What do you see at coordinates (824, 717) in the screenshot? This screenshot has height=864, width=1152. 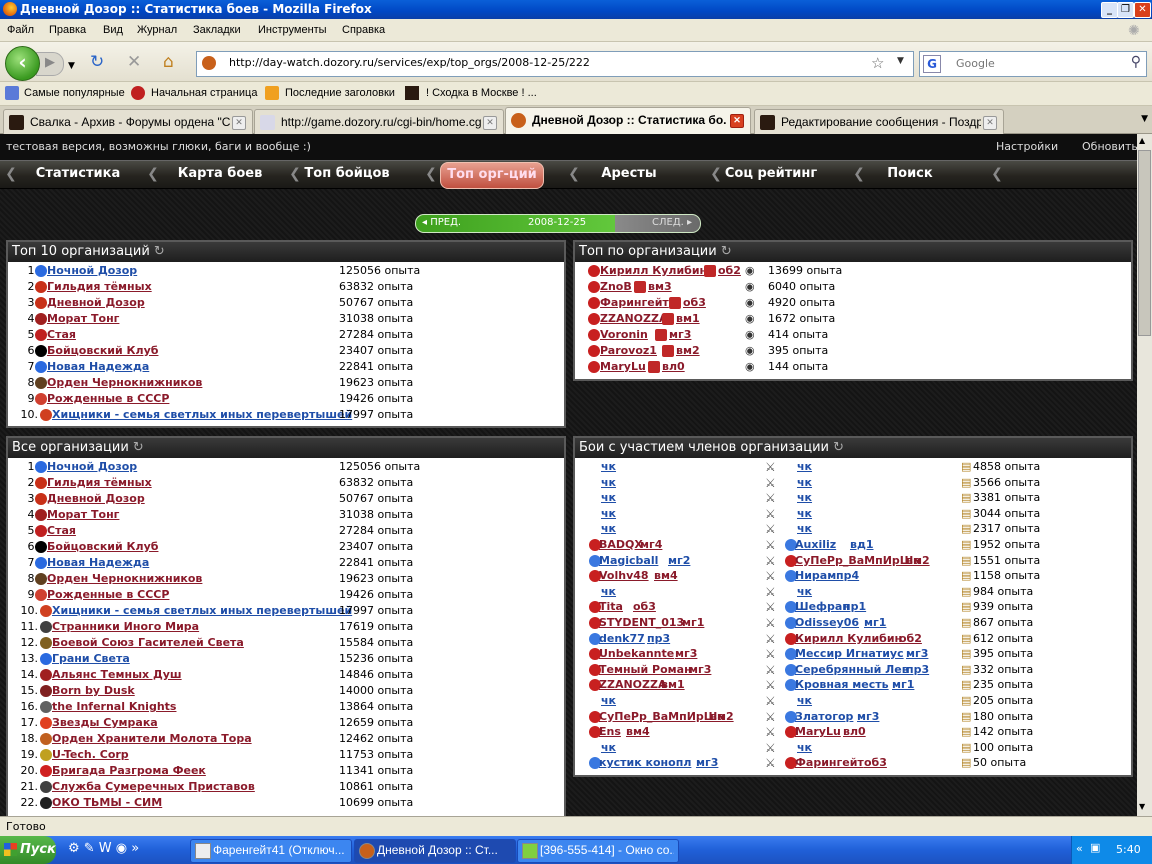 I see `fighter-link: Златогор` at bounding box center [824, 717].